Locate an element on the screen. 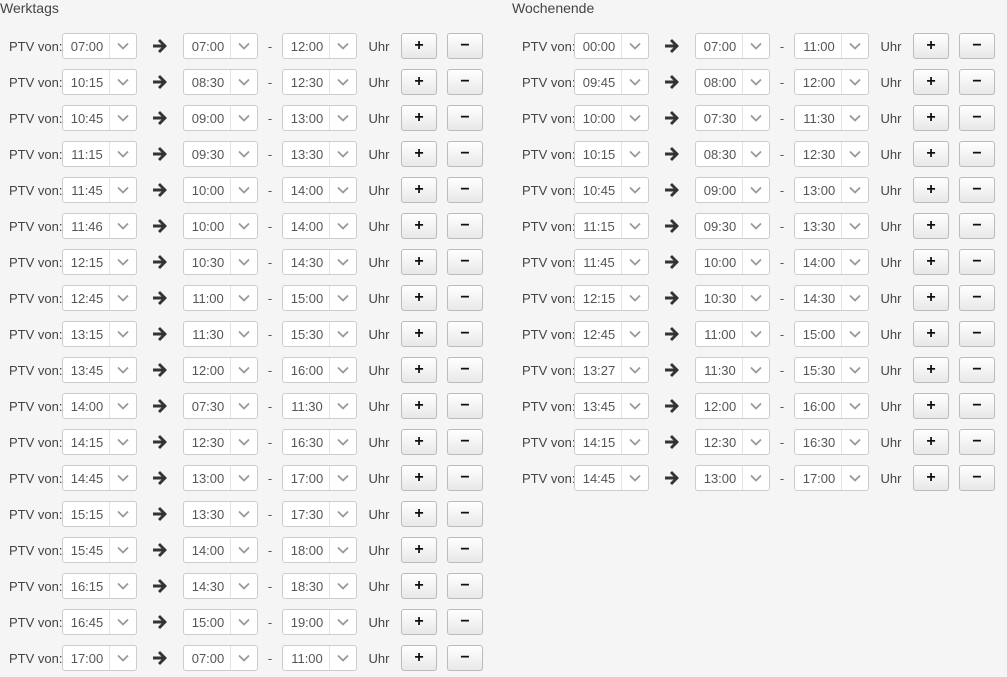 This screenshot has height=677, width=1007. ptv-end-select: 17:30 is located at coordinates (319, 514).